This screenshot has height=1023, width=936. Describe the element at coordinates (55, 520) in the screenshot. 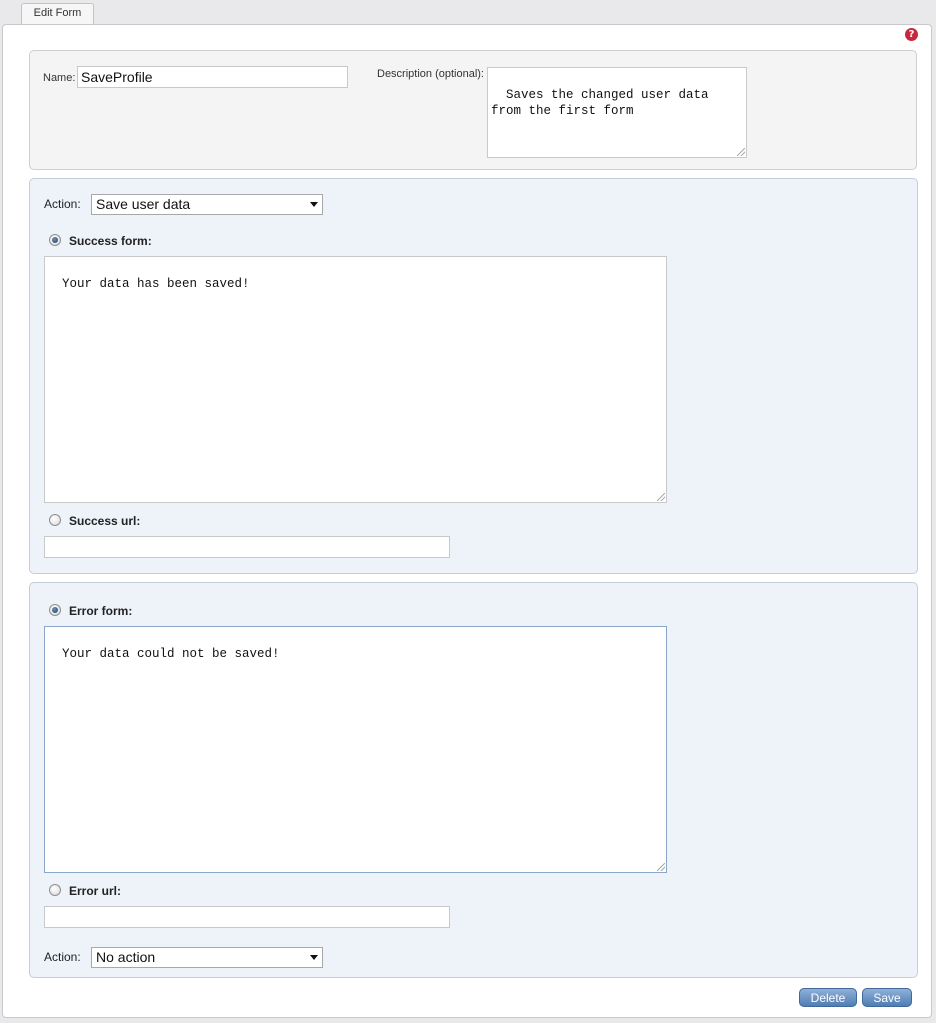

I see `success-url-radio` at that location.